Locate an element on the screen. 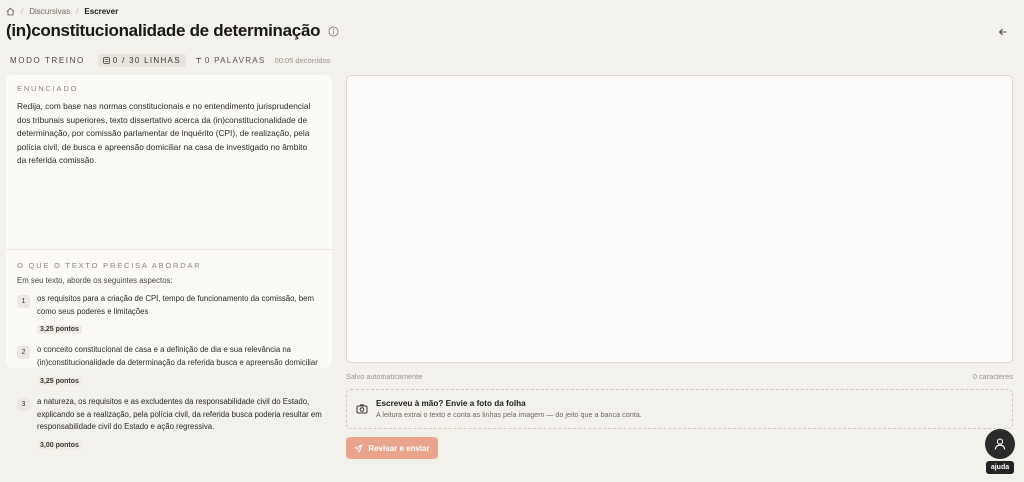  upload-title: Escreveu à mão? Envie a foto da folha is located at coordinates (451, 403).